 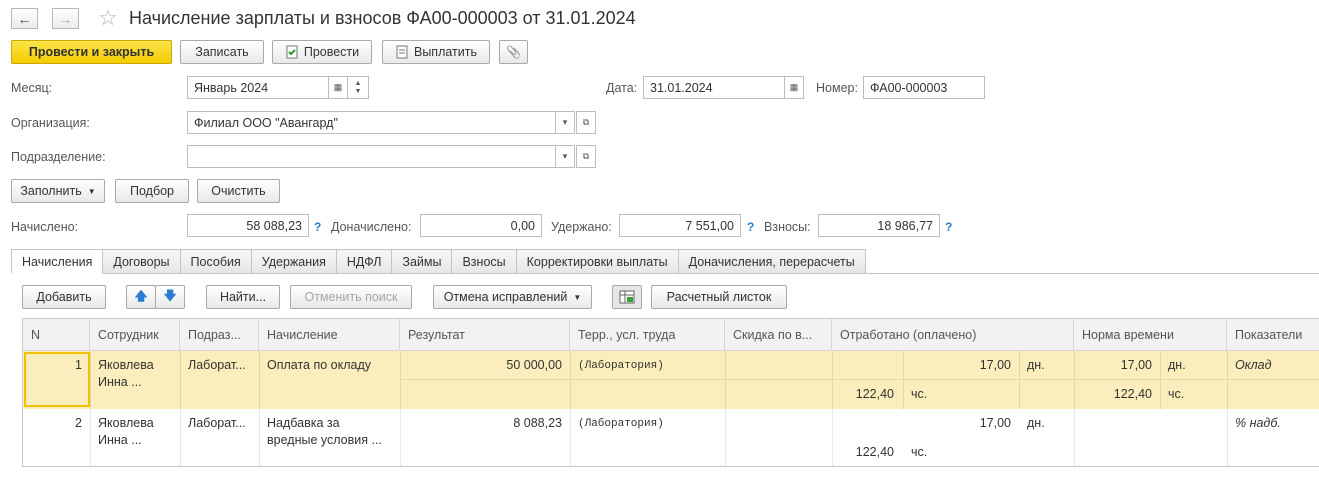 I want to click on post-and-close-button: Провести и закрыть, so click(x=91, y=52).